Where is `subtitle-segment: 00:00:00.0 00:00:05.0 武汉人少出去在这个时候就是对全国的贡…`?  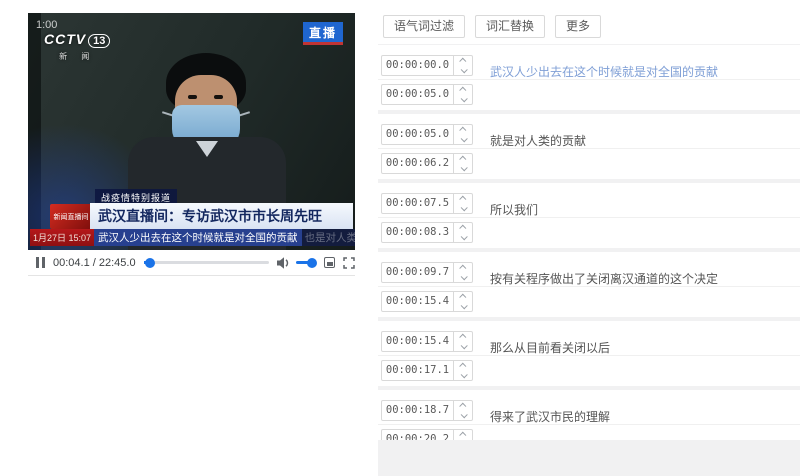 subtitle-segment: 00:00:00.0 00:00:05.0 武汉人少出去在这个时候就是对全国的贡… is located at coordinates (589, 77).